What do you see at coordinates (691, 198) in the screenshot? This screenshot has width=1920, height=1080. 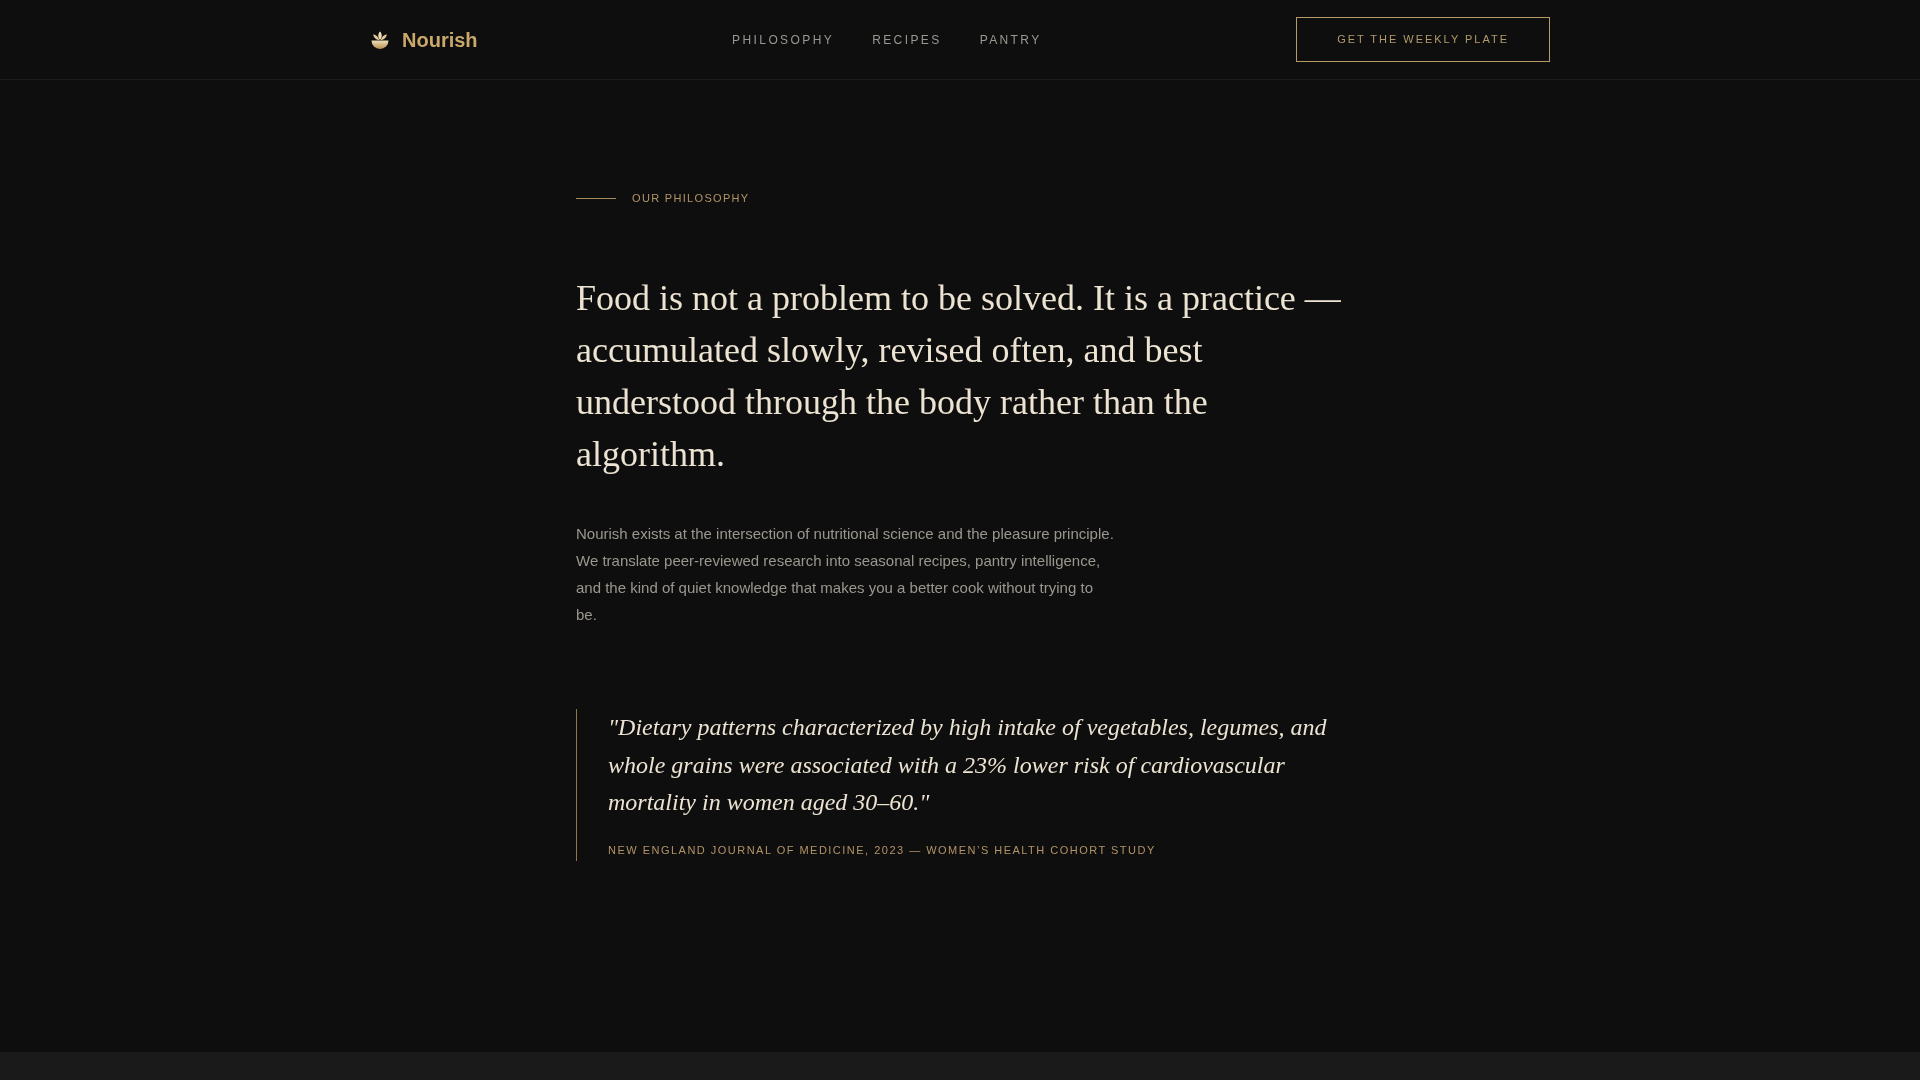 I see `section-eyebrow: OUR PHILOSOPHY` at bounding box center [691, 198].